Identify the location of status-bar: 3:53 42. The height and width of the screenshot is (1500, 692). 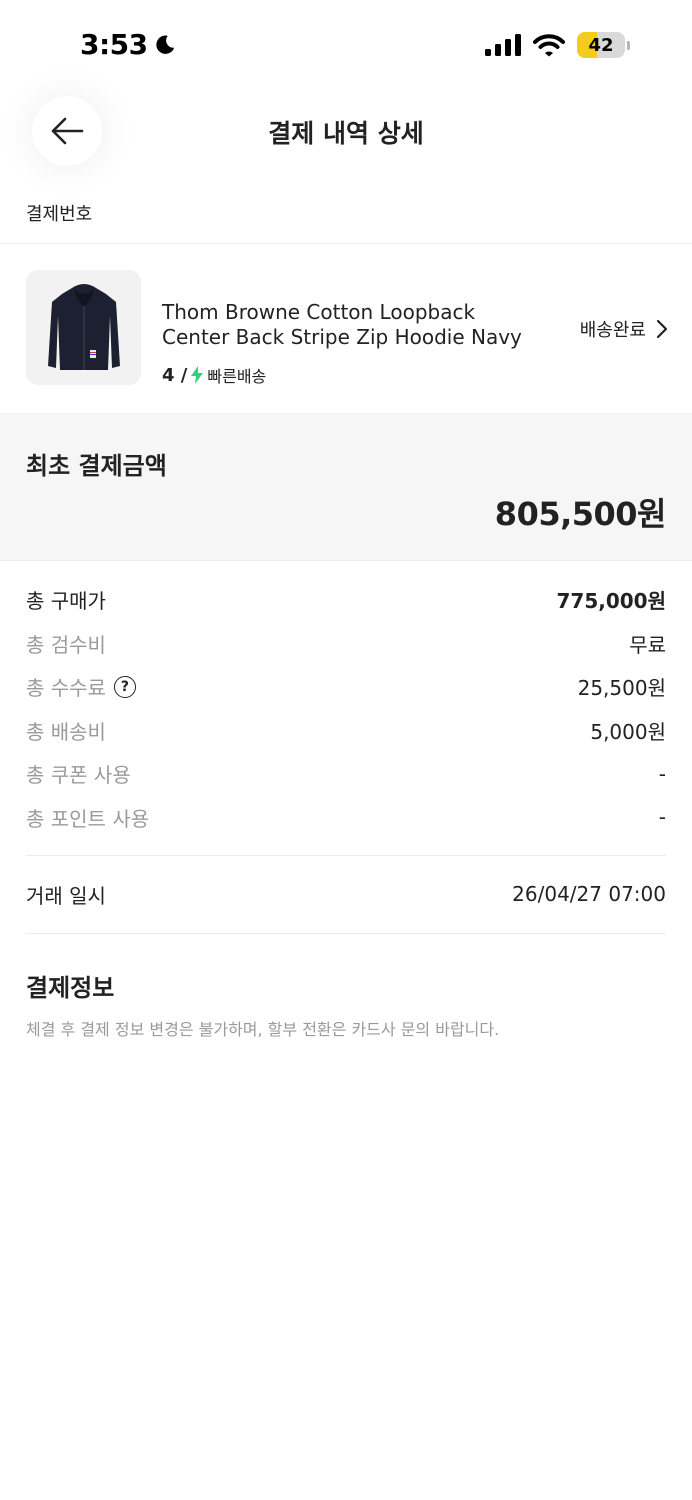
(346, 46).